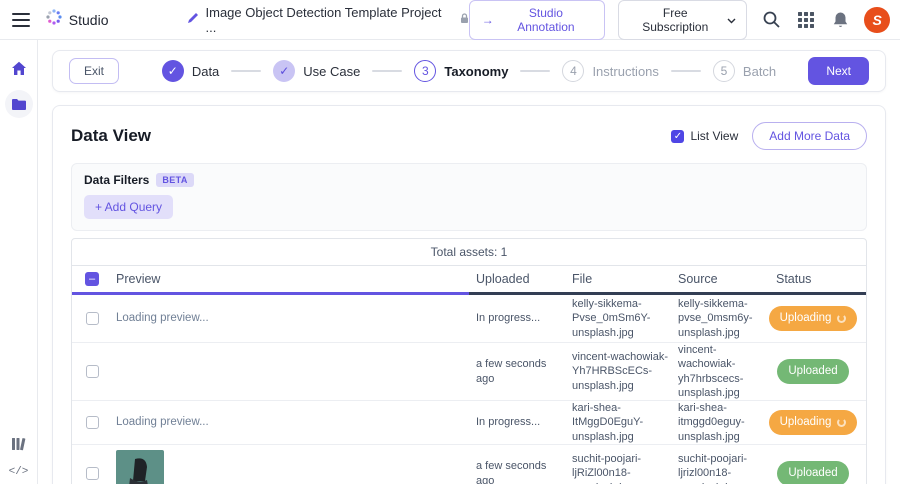  I want to click on brand: Studio, so click(77, 19).